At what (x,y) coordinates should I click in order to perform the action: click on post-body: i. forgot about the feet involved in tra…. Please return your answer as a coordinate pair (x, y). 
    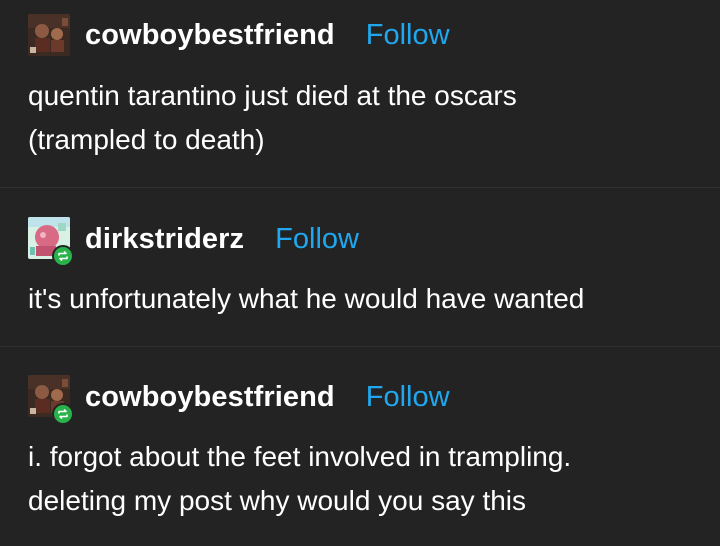
    Looking at the image, I should click on (363, 479).